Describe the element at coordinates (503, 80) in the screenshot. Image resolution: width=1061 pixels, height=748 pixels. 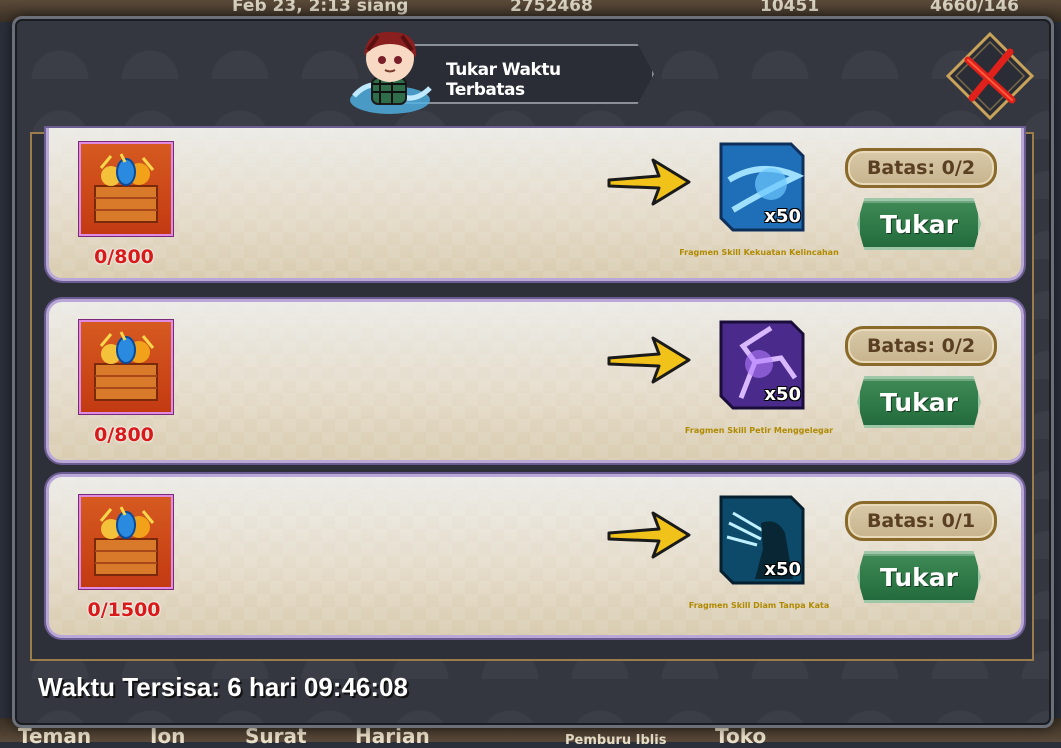
I see `modal-title: Tukar Waktu Terbatas` at that location.